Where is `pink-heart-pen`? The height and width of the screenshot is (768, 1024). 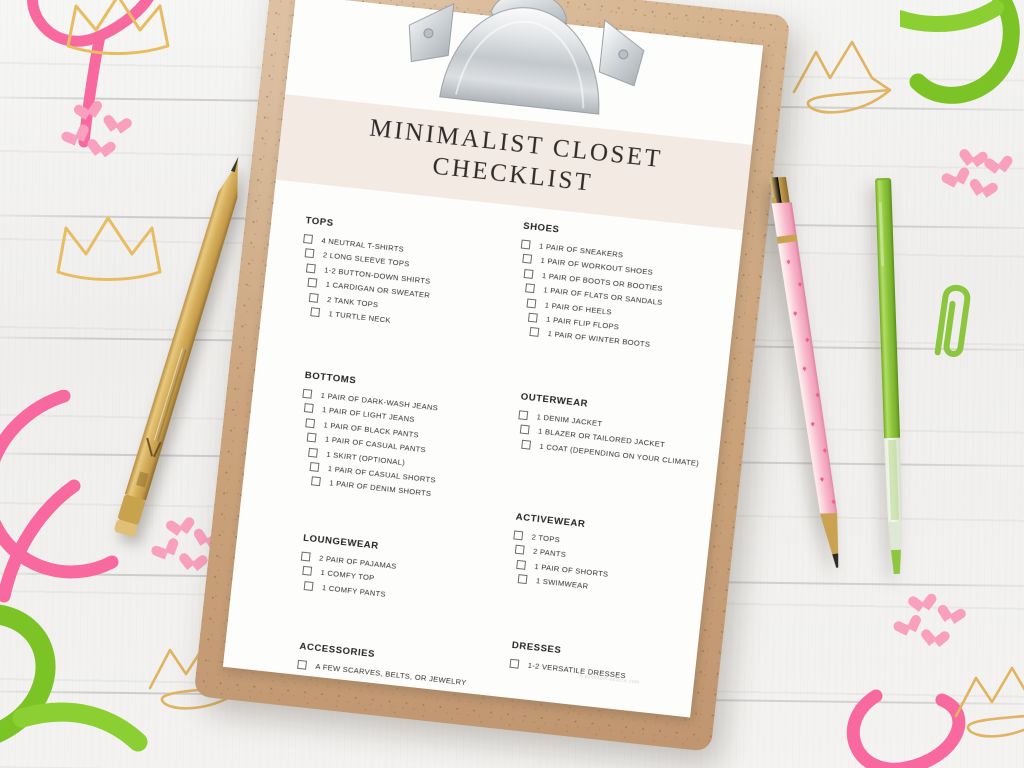 pink-heart-pen is located at coordinates (804, 372).